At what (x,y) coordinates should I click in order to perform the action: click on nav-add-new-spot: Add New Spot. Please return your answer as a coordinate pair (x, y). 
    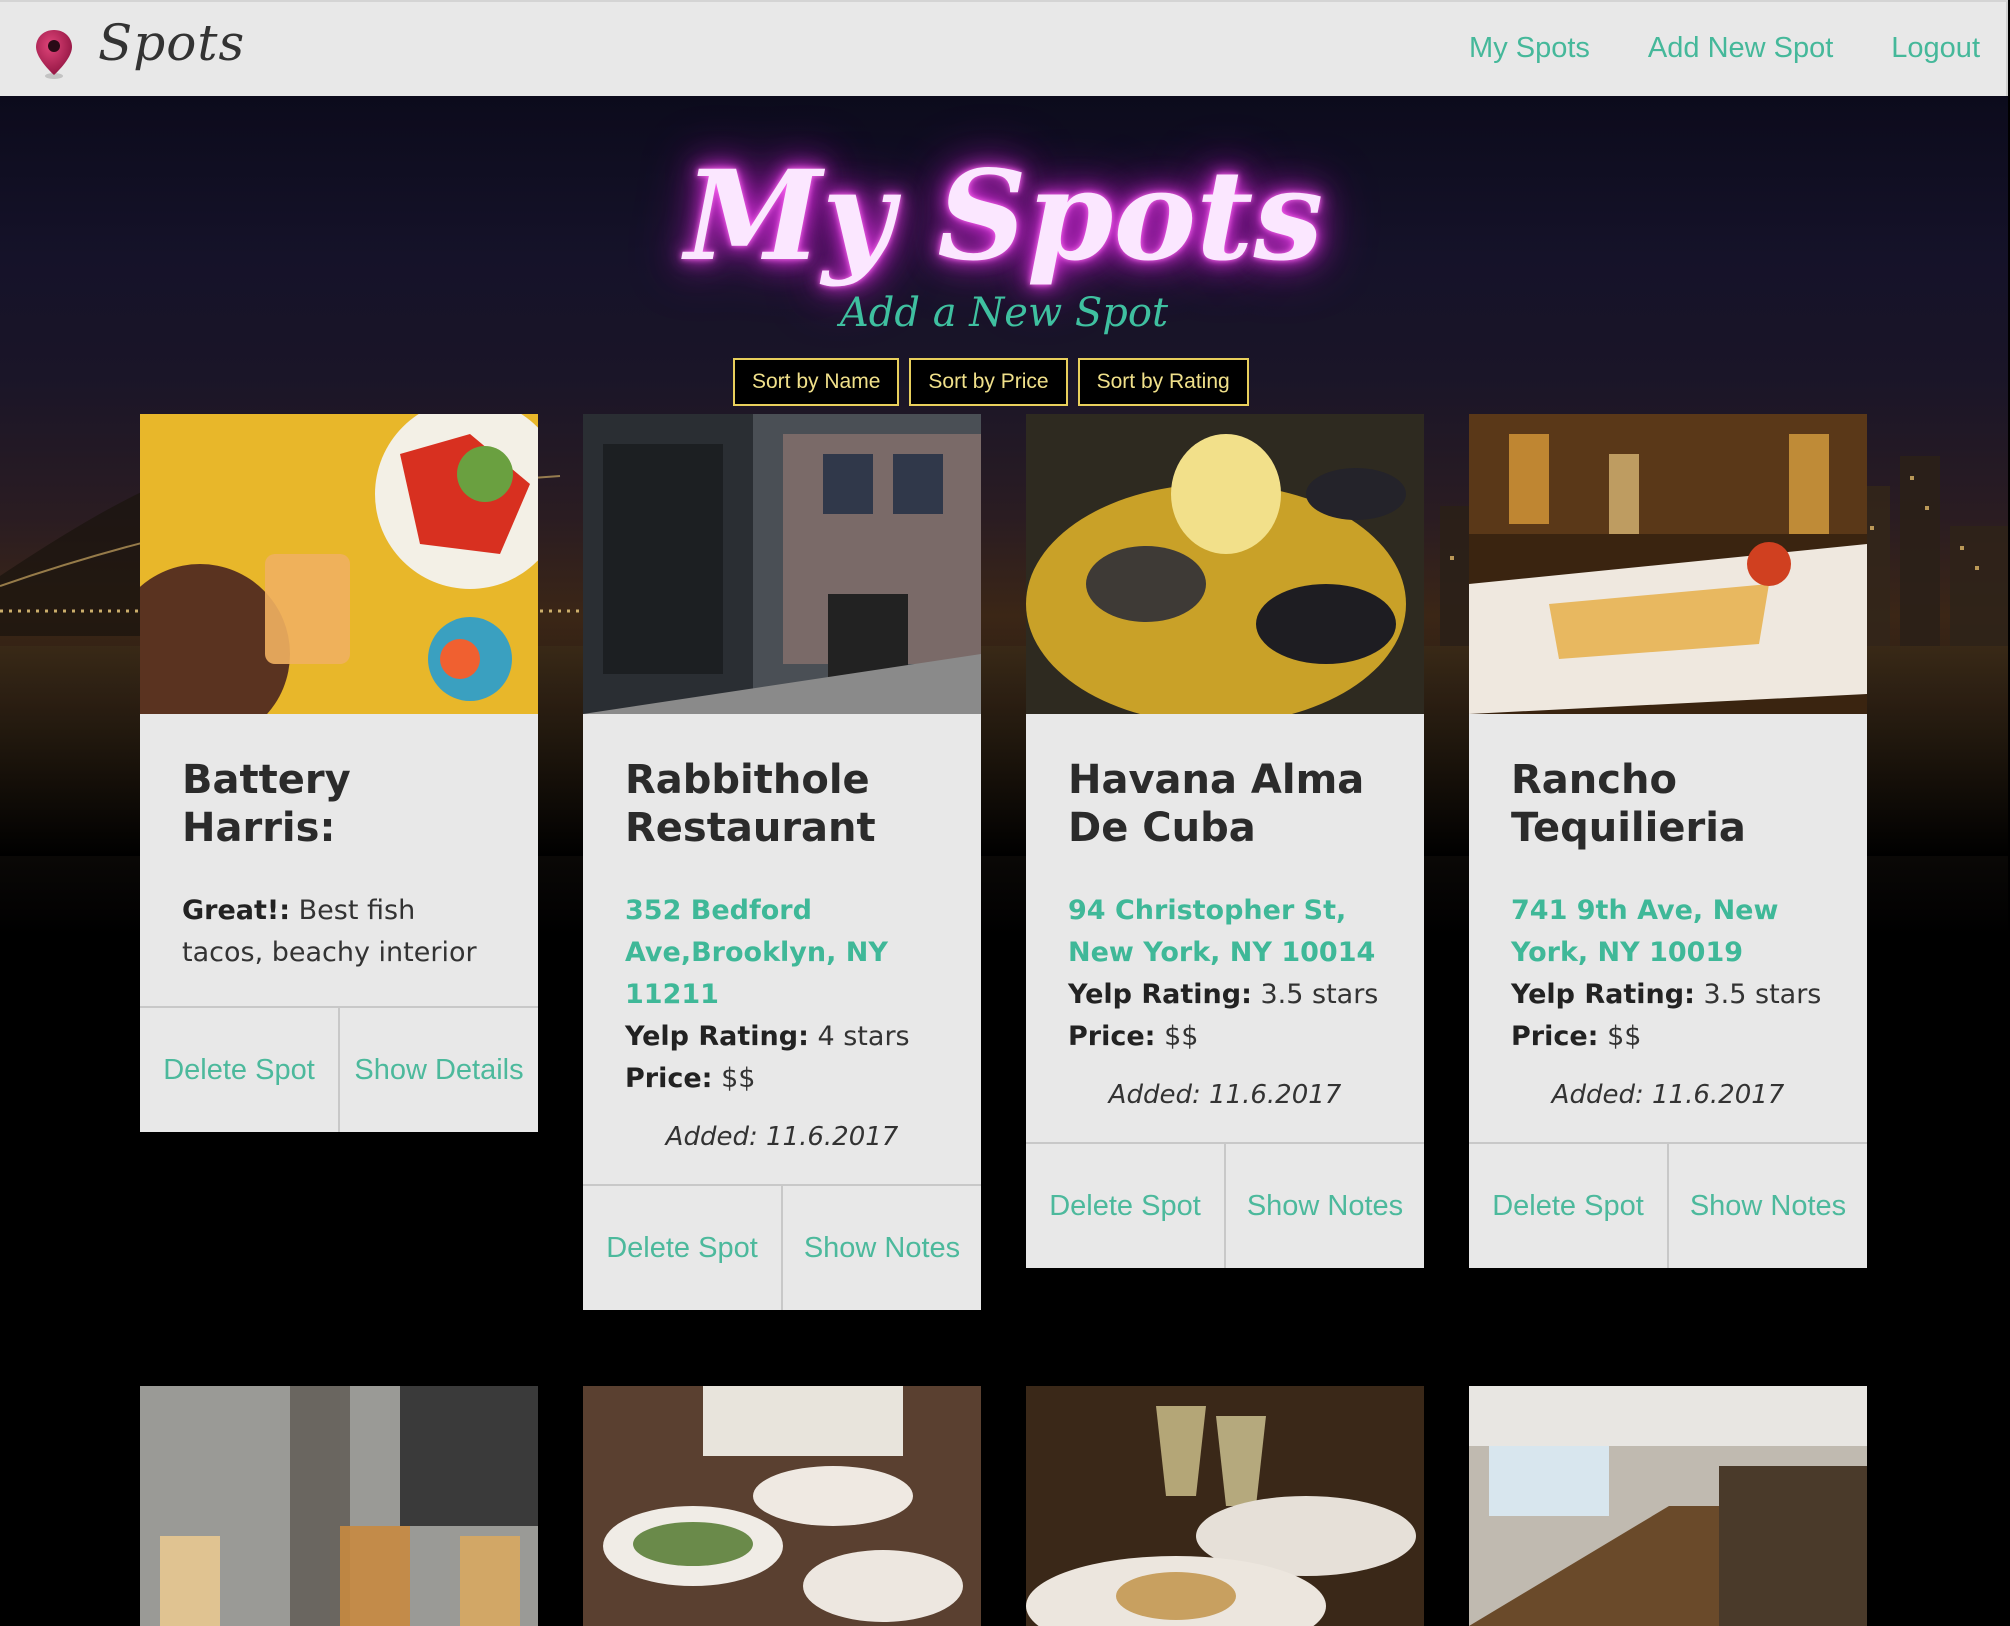
    Looking at the image, I should click on (1740, 48).